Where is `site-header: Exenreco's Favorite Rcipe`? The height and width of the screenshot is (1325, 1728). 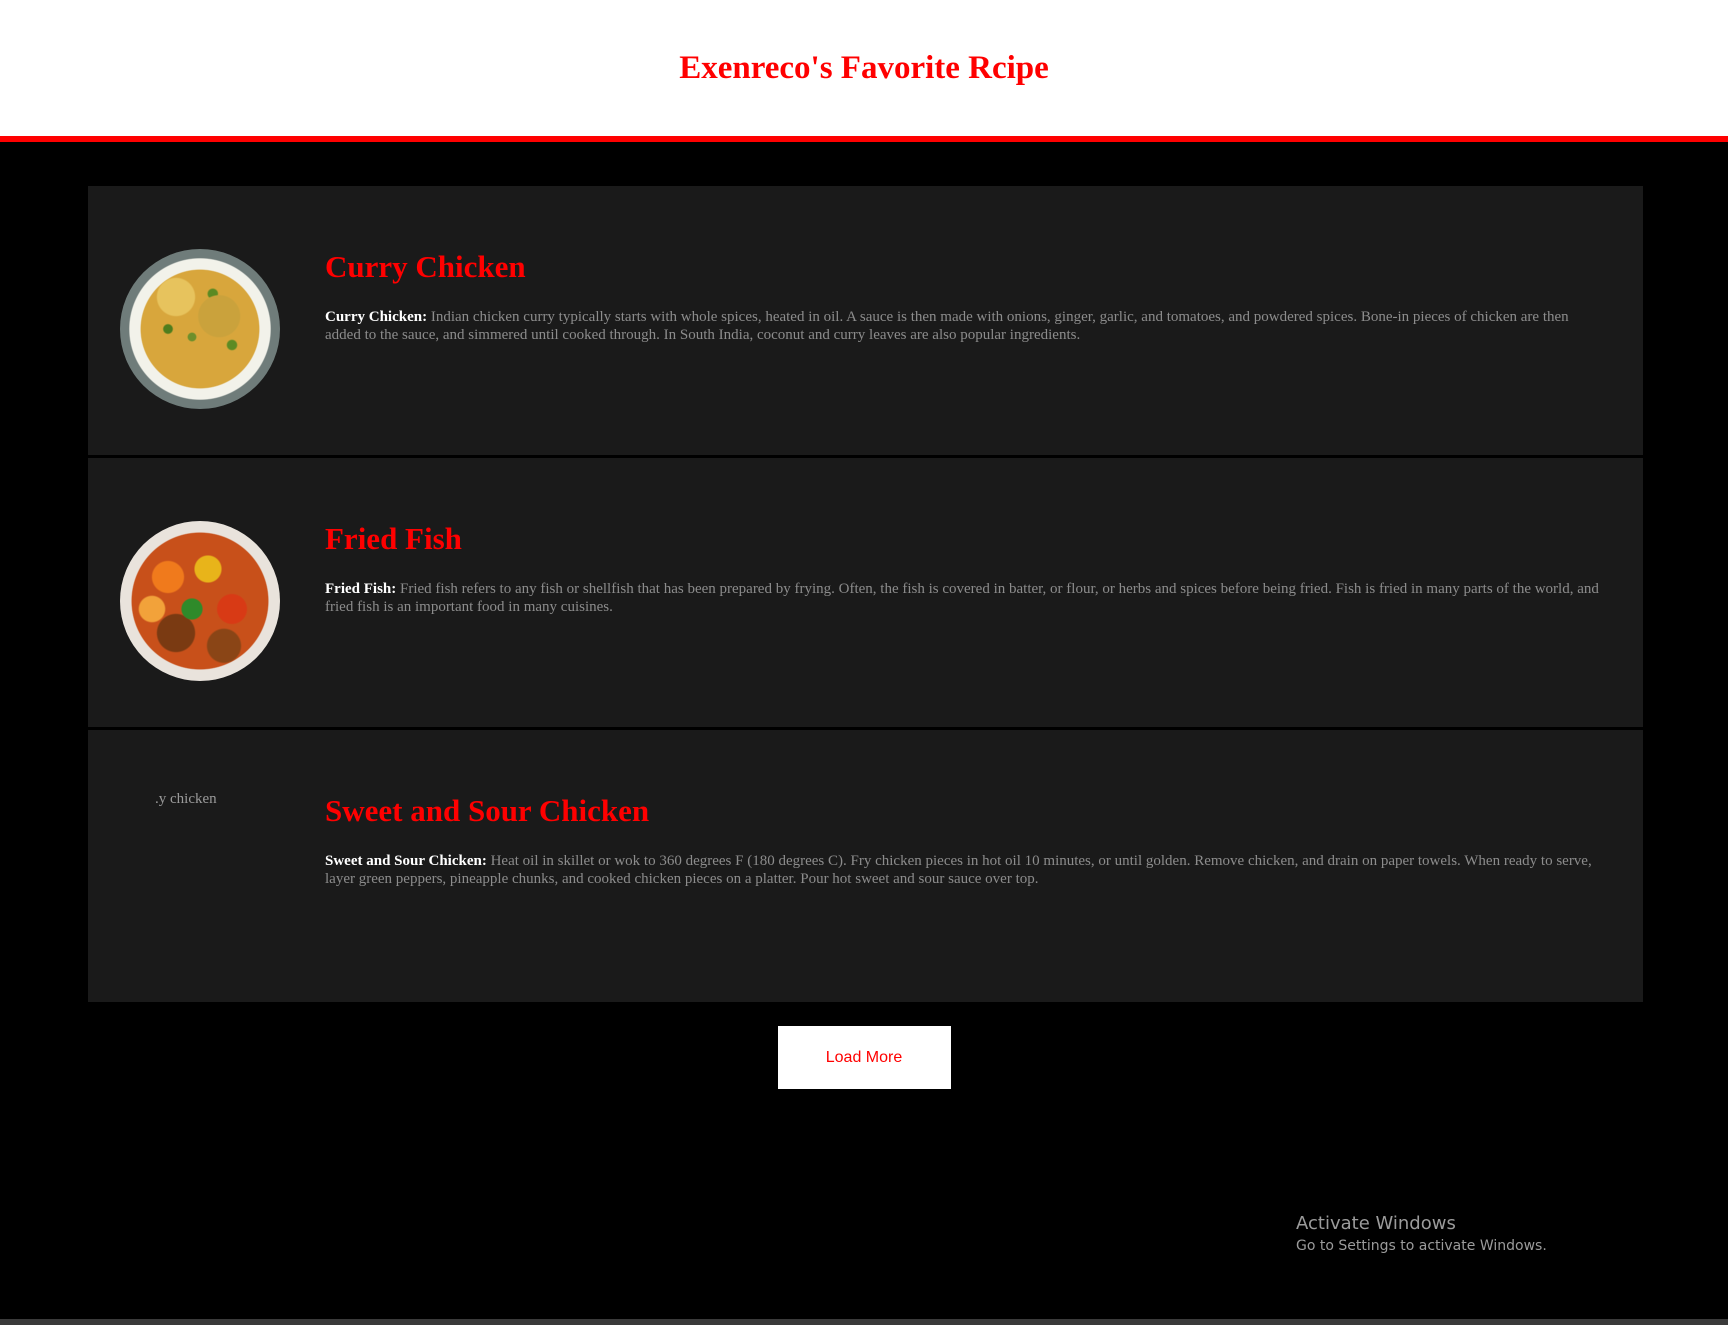 site-header: Exenreco's Favorite Rcipe is located at coordinates (864, 71).